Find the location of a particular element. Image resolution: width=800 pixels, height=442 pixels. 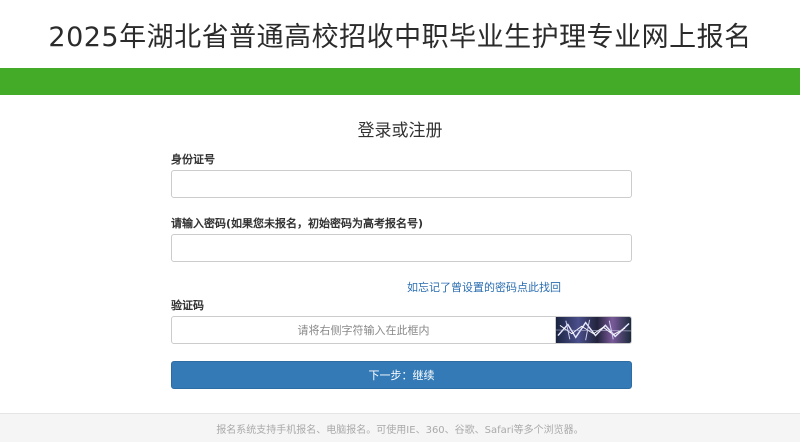

password-label: 请输入密码(如果您未报名，初始密码为高考报名号) is located at coordinates (297, 223).